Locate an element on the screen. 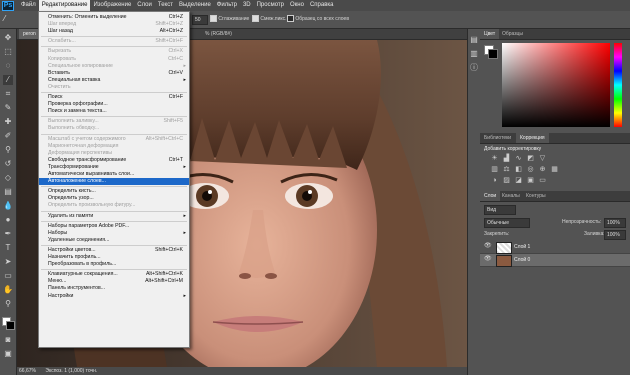 This screenshot has width=630, height=375. menu-file: Файл is located at coordinates (28, 5).